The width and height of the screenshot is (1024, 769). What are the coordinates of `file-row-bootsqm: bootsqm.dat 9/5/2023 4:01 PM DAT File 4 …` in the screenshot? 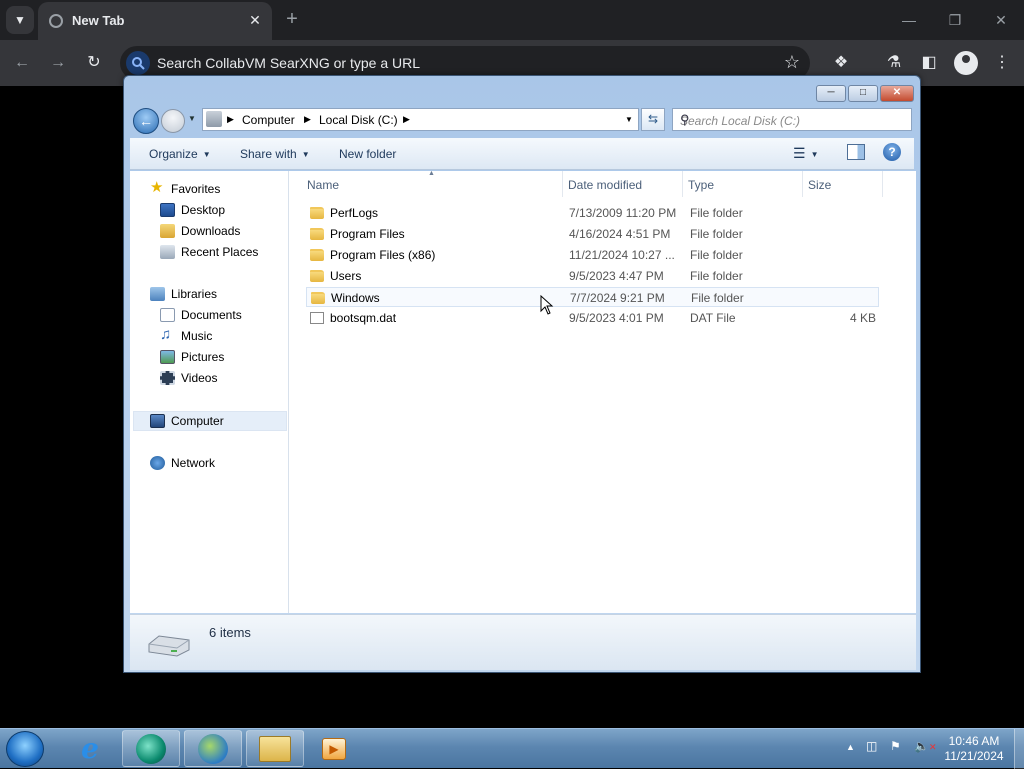 It's located at (592, 318).